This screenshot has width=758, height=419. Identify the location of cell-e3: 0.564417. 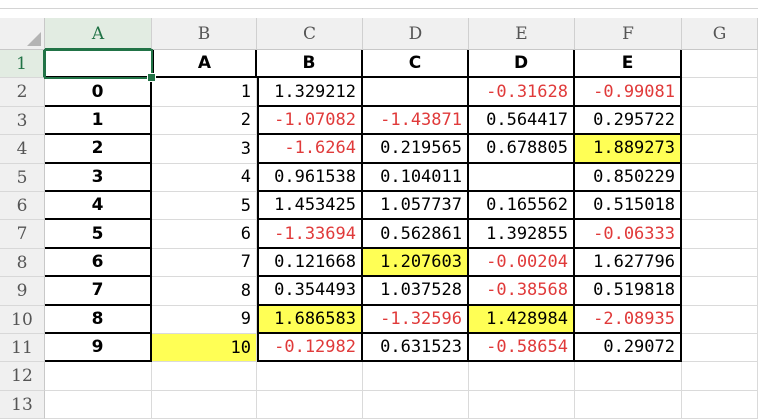
(522, 121).